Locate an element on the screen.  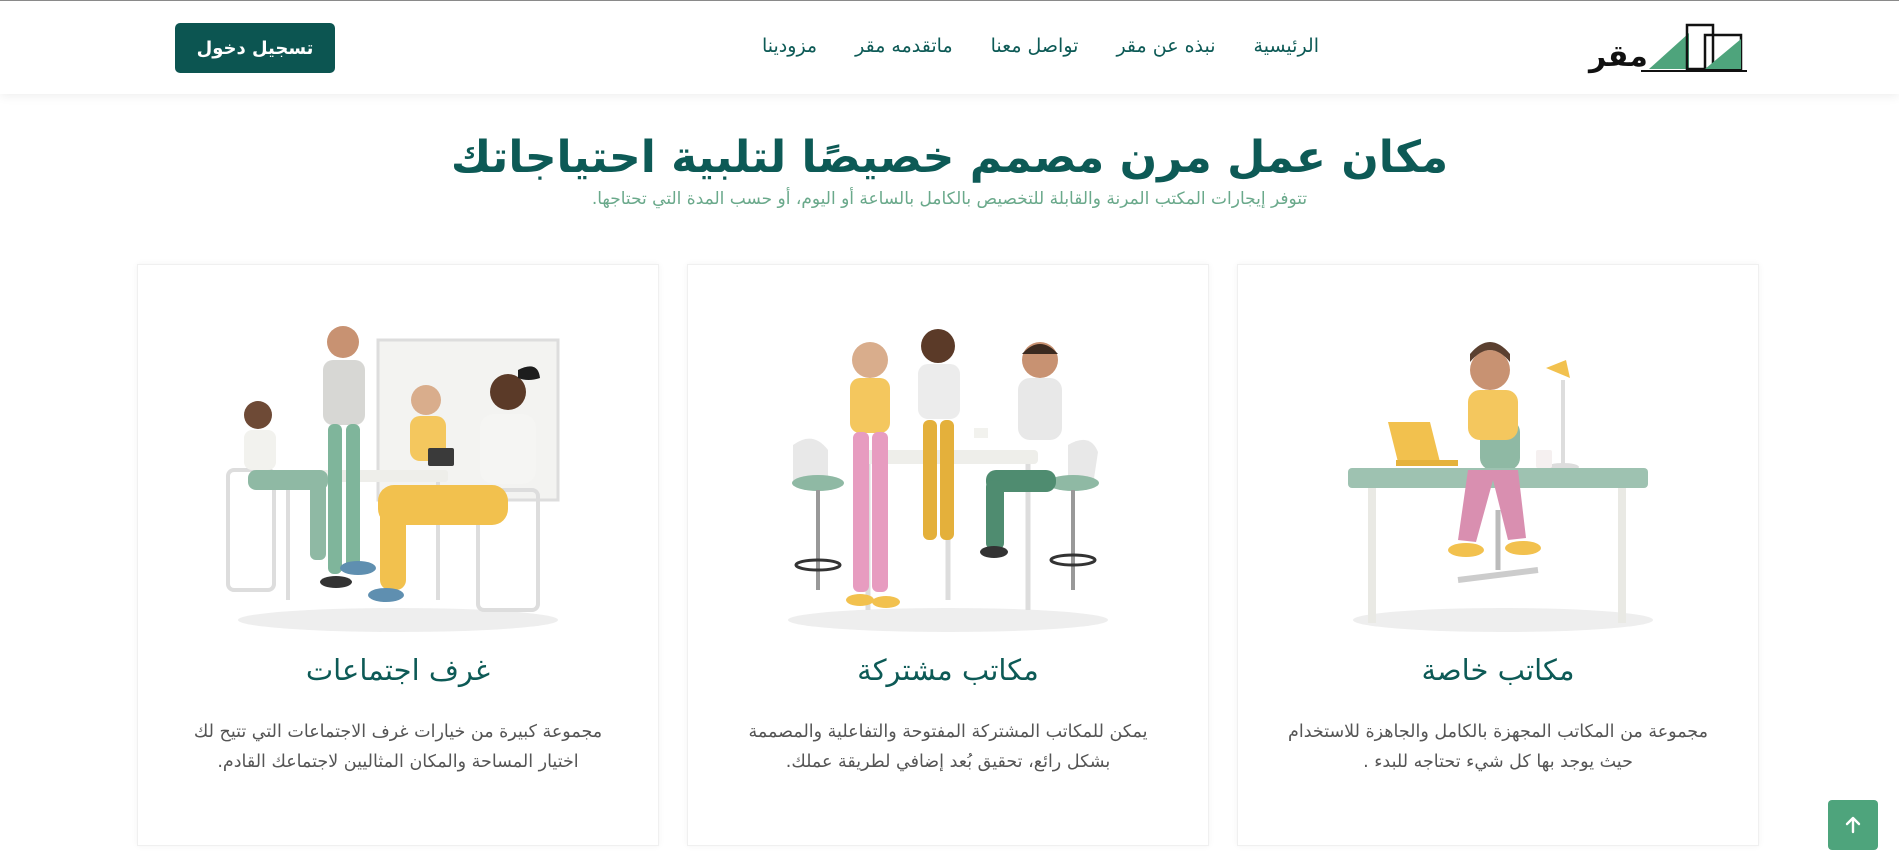
logo-buildings-icon is located at coordinates (1694, 47).